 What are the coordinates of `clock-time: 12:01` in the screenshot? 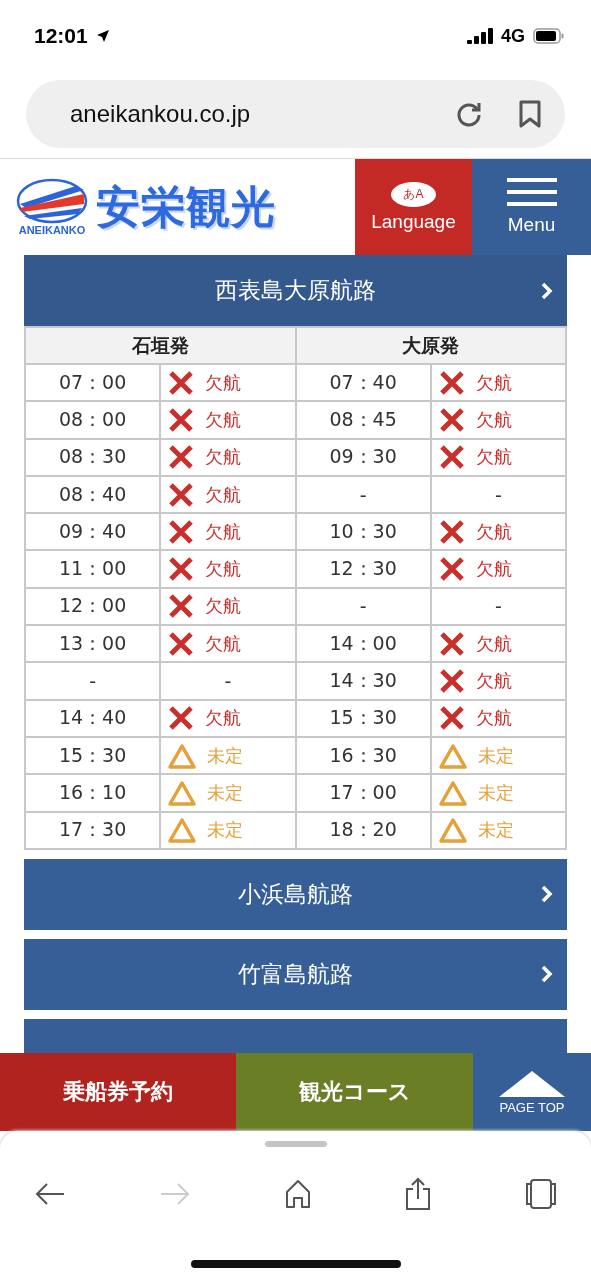 It's located at (61, 36).